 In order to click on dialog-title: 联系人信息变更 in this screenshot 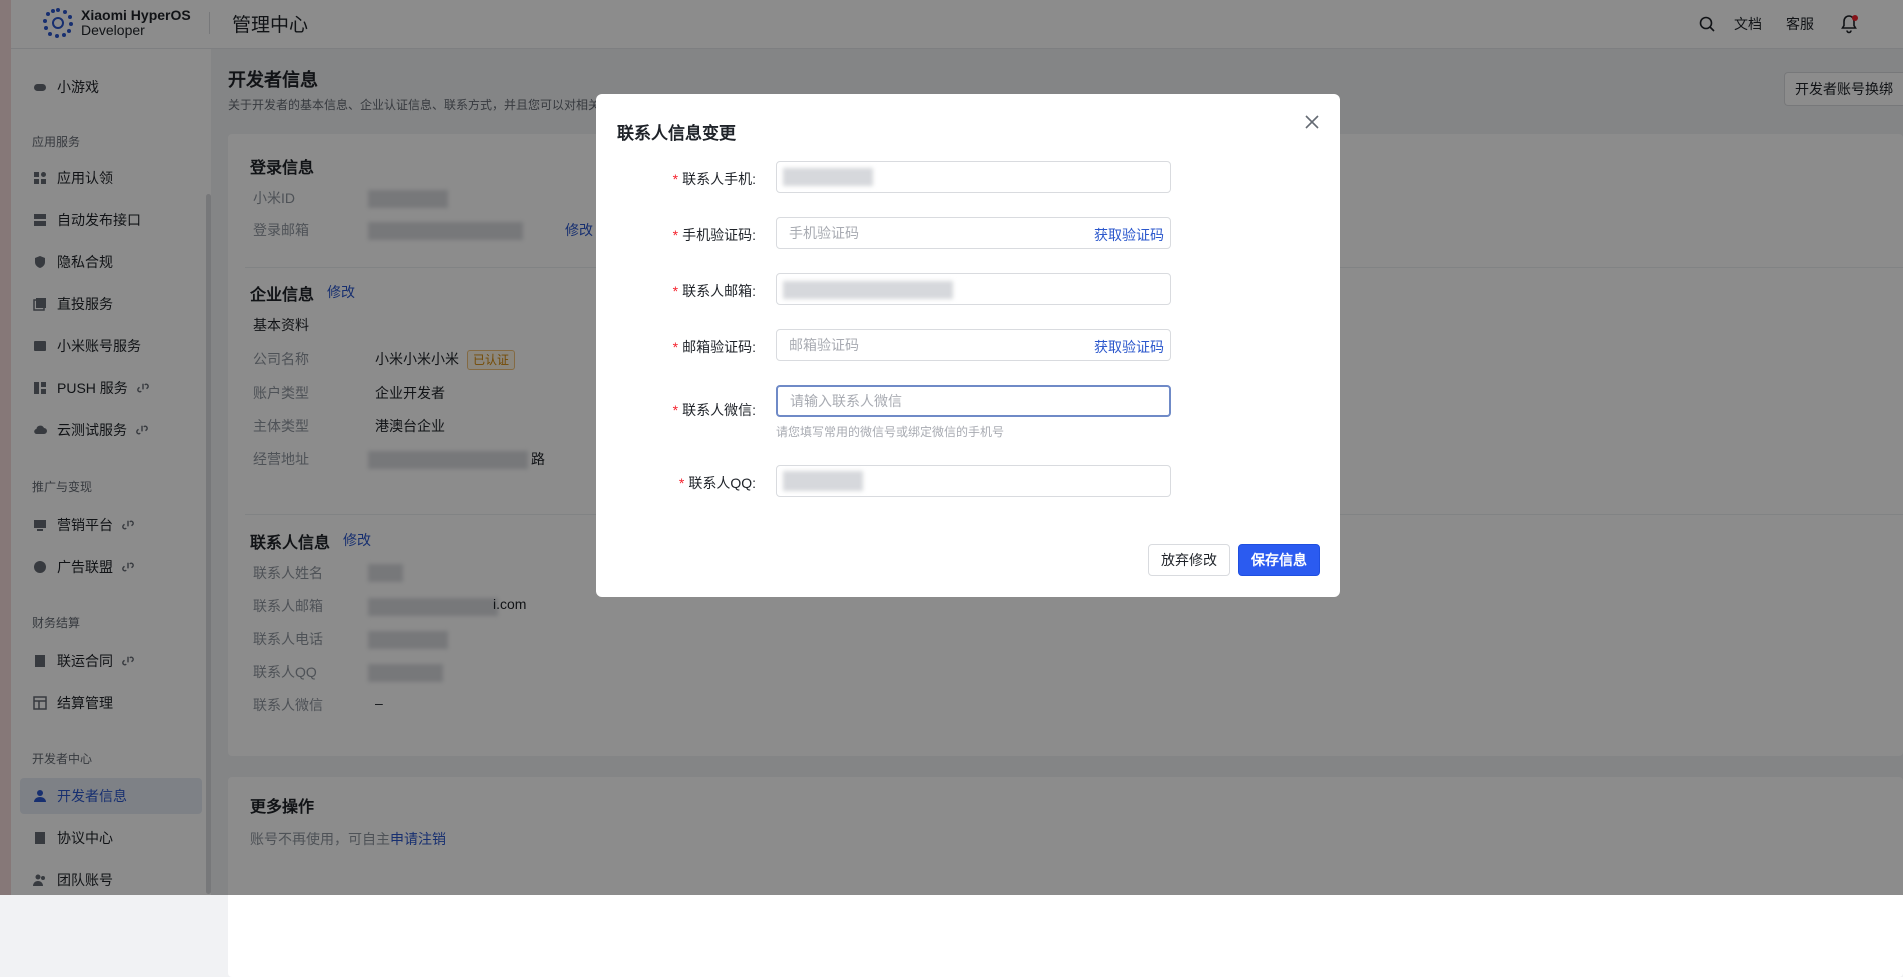, I will do `click(676, 133)`.